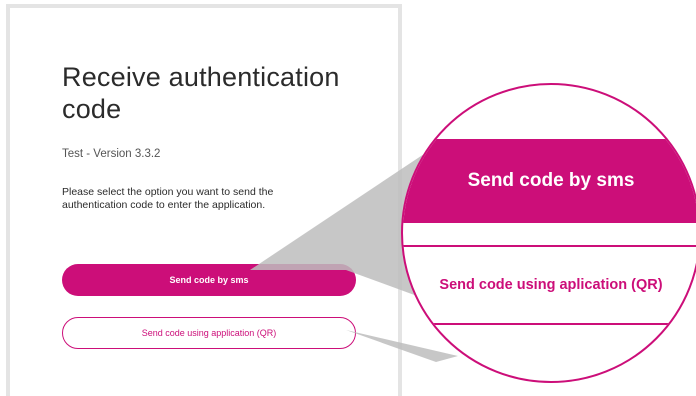 This screenshot has width=696, height=396. I want to click on send-sms-button: Send code by sms, so click(209, 280).